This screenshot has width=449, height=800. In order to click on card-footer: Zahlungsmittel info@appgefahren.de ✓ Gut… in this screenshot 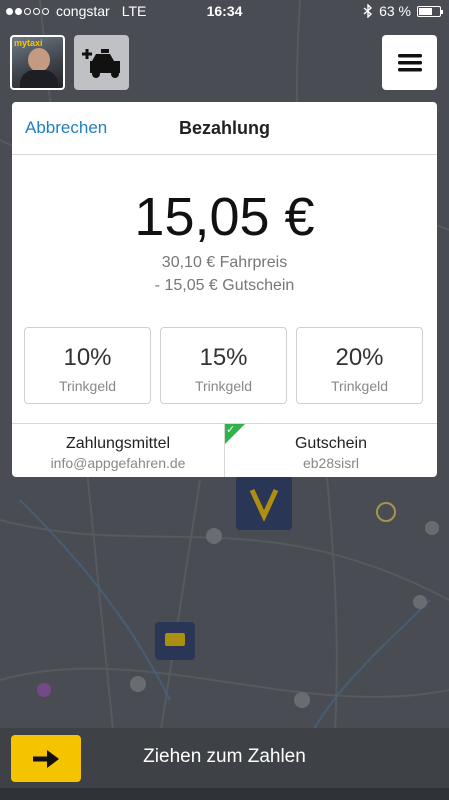, I will do `click(224, 450)`.